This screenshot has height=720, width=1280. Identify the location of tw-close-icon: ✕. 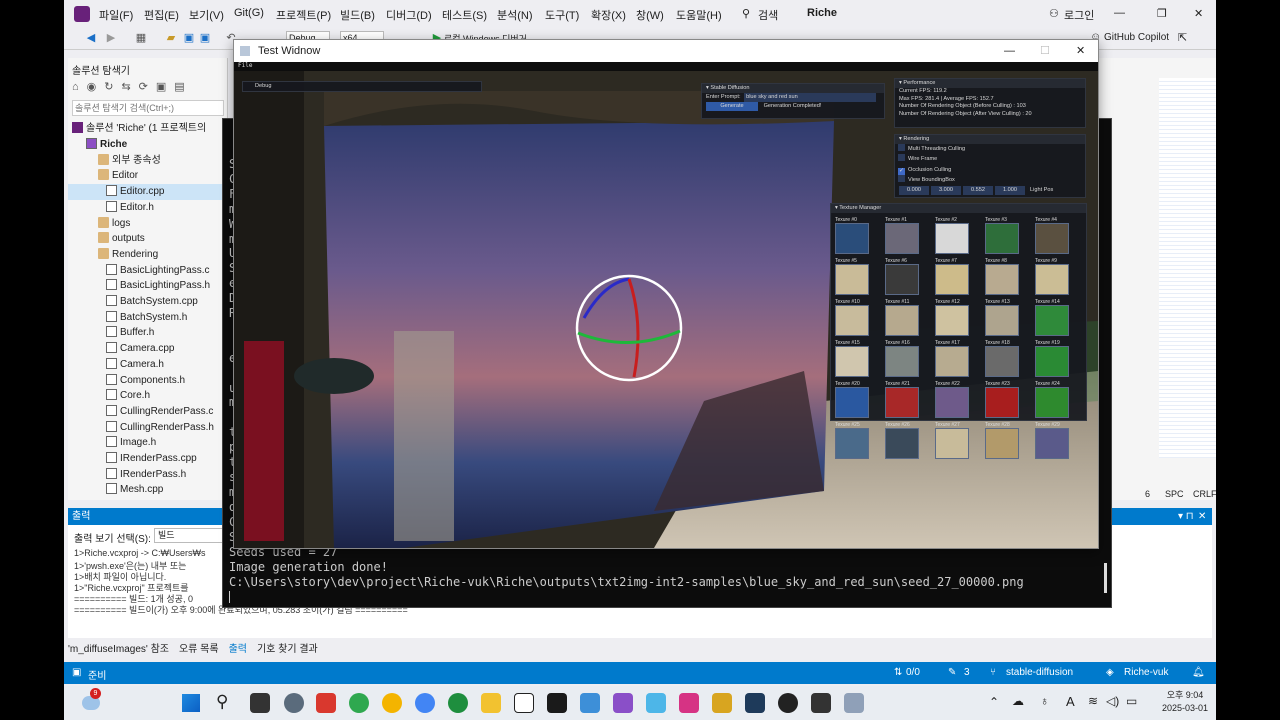
(1080, 51).